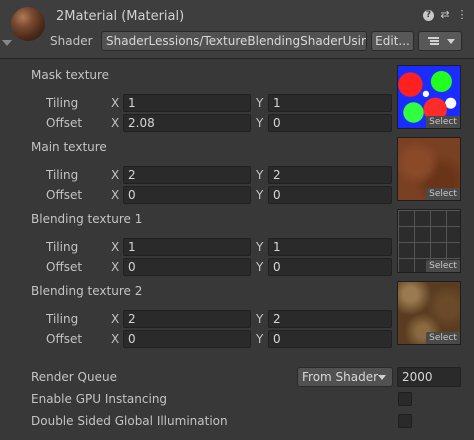  I want to click on main-tiling-x-label: X, so click(115, 175).